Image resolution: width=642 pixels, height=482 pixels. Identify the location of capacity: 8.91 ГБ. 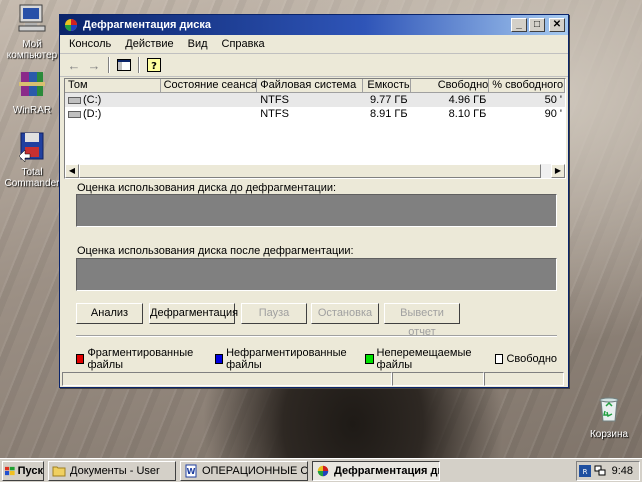
(388, 114).